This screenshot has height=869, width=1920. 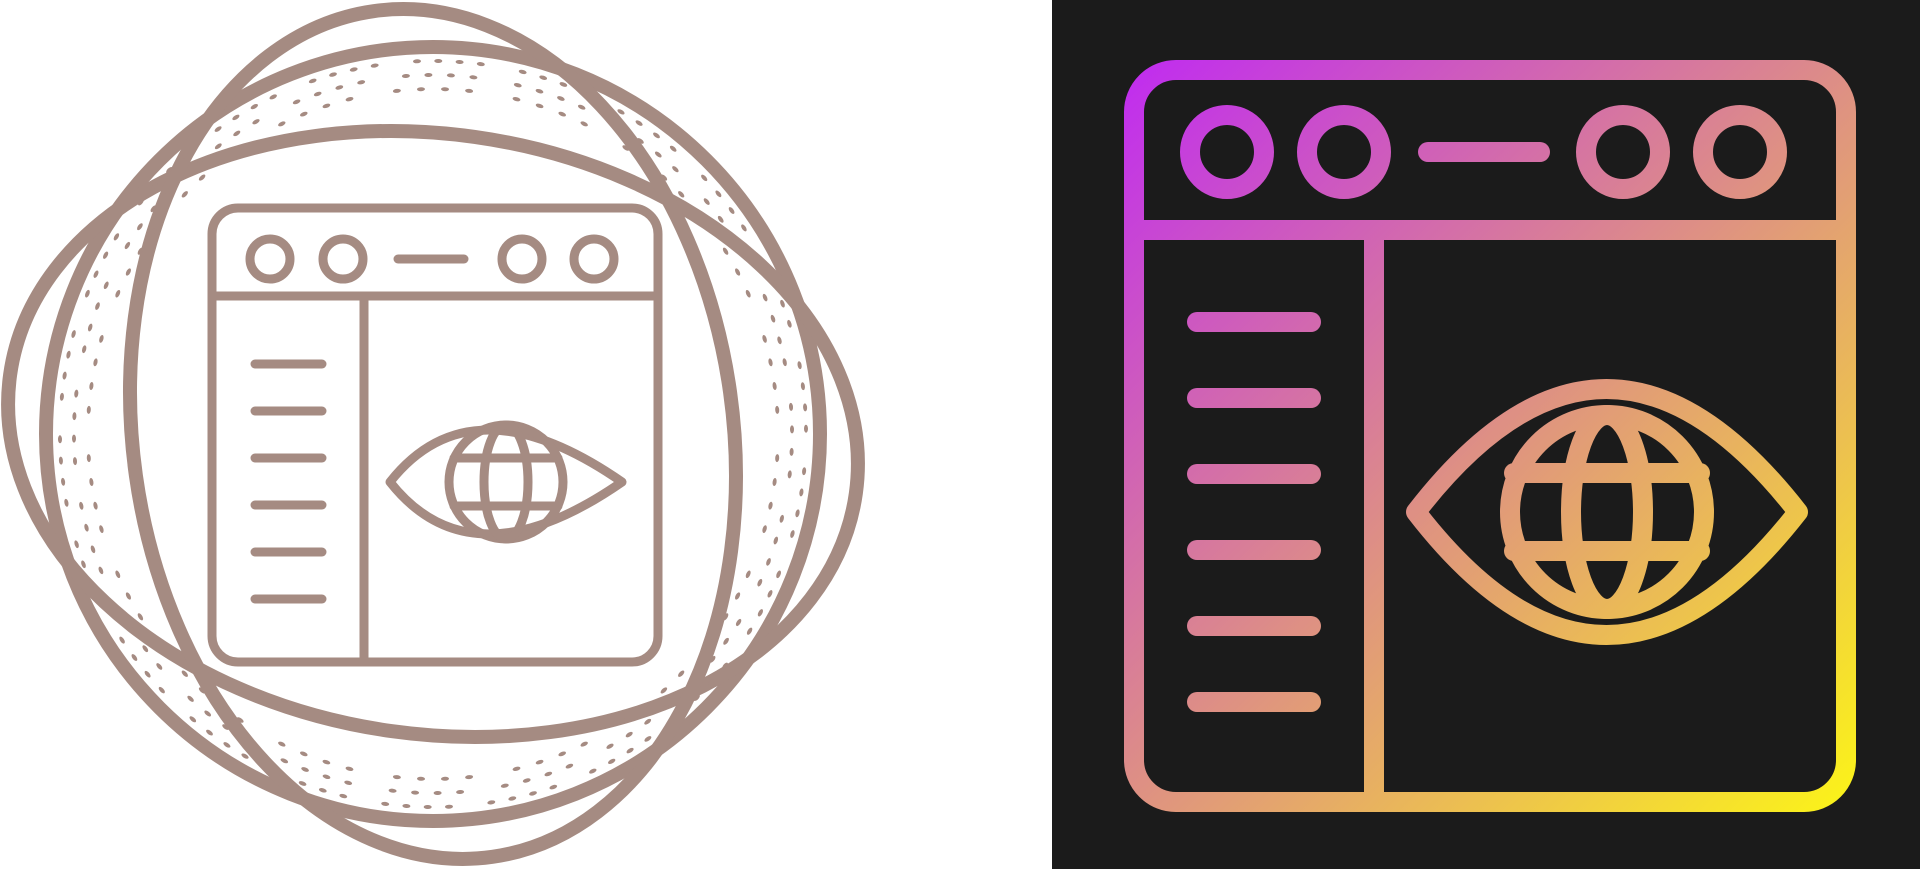 I want to click on eye-icon, so click(x=506, y=482).